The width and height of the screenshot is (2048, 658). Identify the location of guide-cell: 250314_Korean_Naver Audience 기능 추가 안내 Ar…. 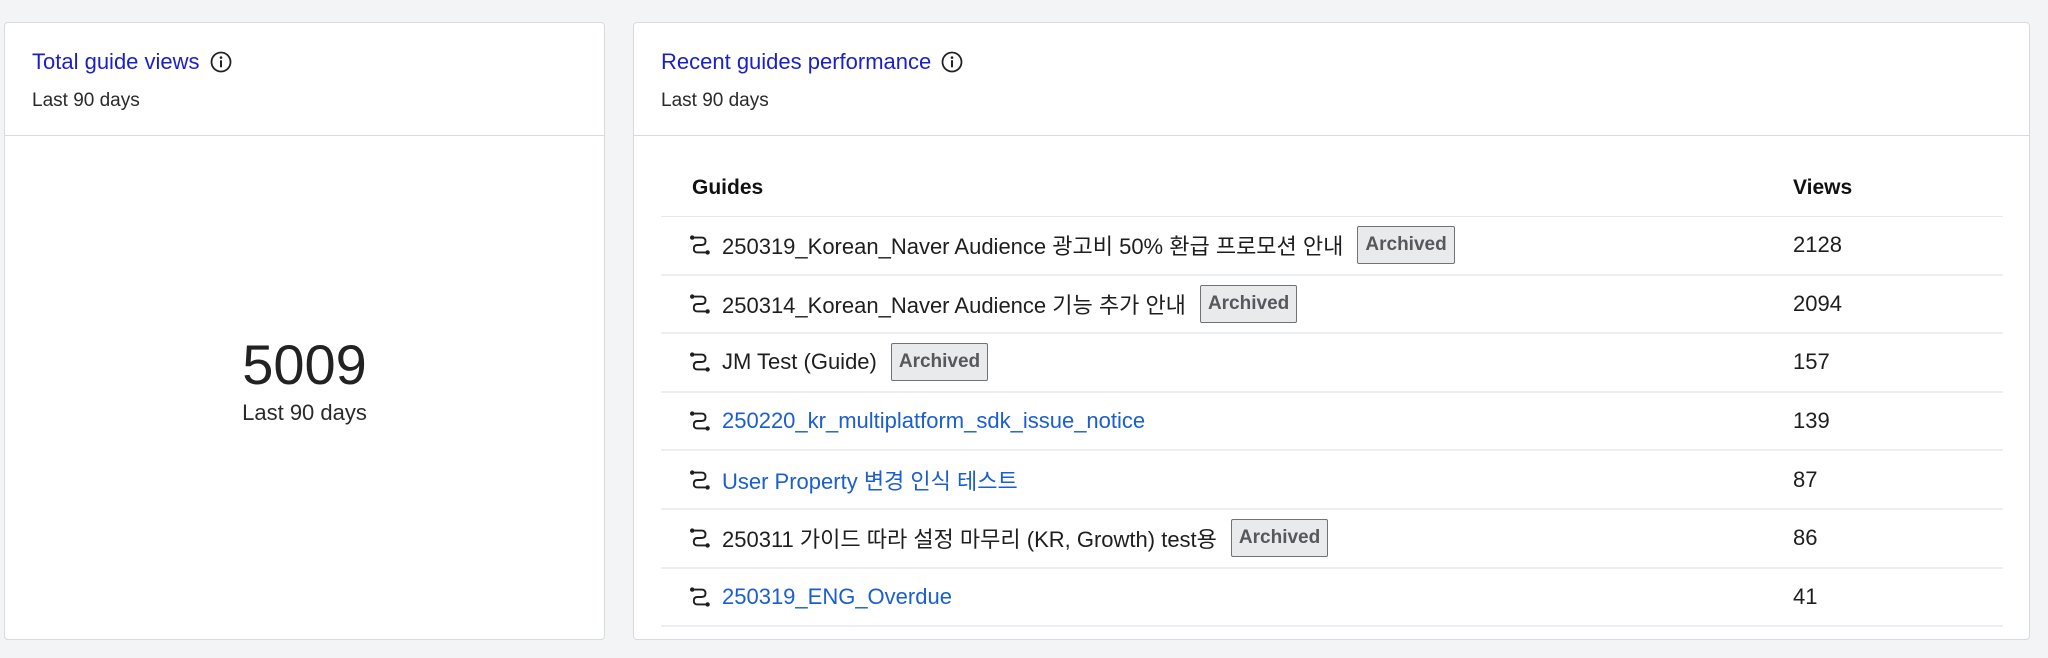
(1227, 303).